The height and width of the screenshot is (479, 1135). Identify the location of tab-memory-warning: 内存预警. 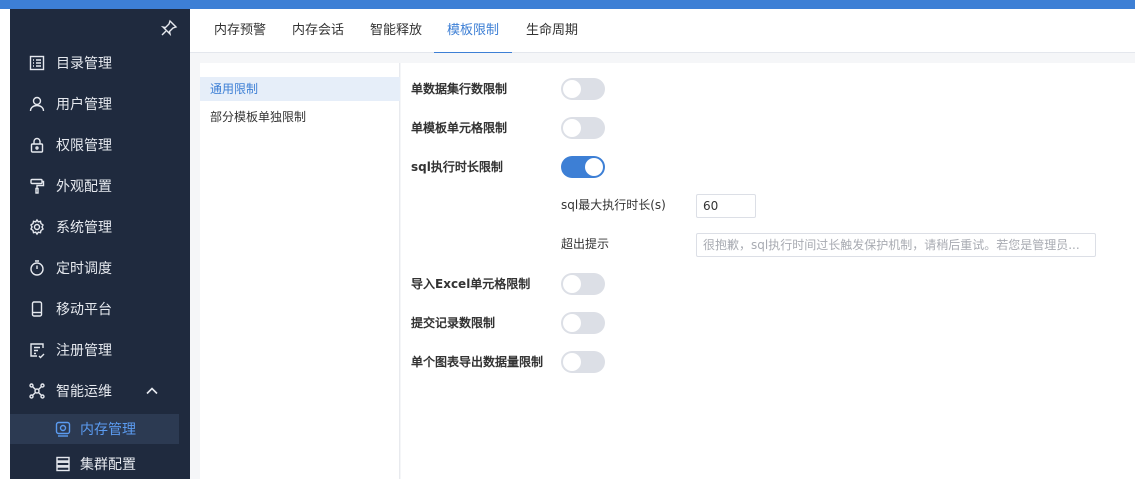
(240, 31).